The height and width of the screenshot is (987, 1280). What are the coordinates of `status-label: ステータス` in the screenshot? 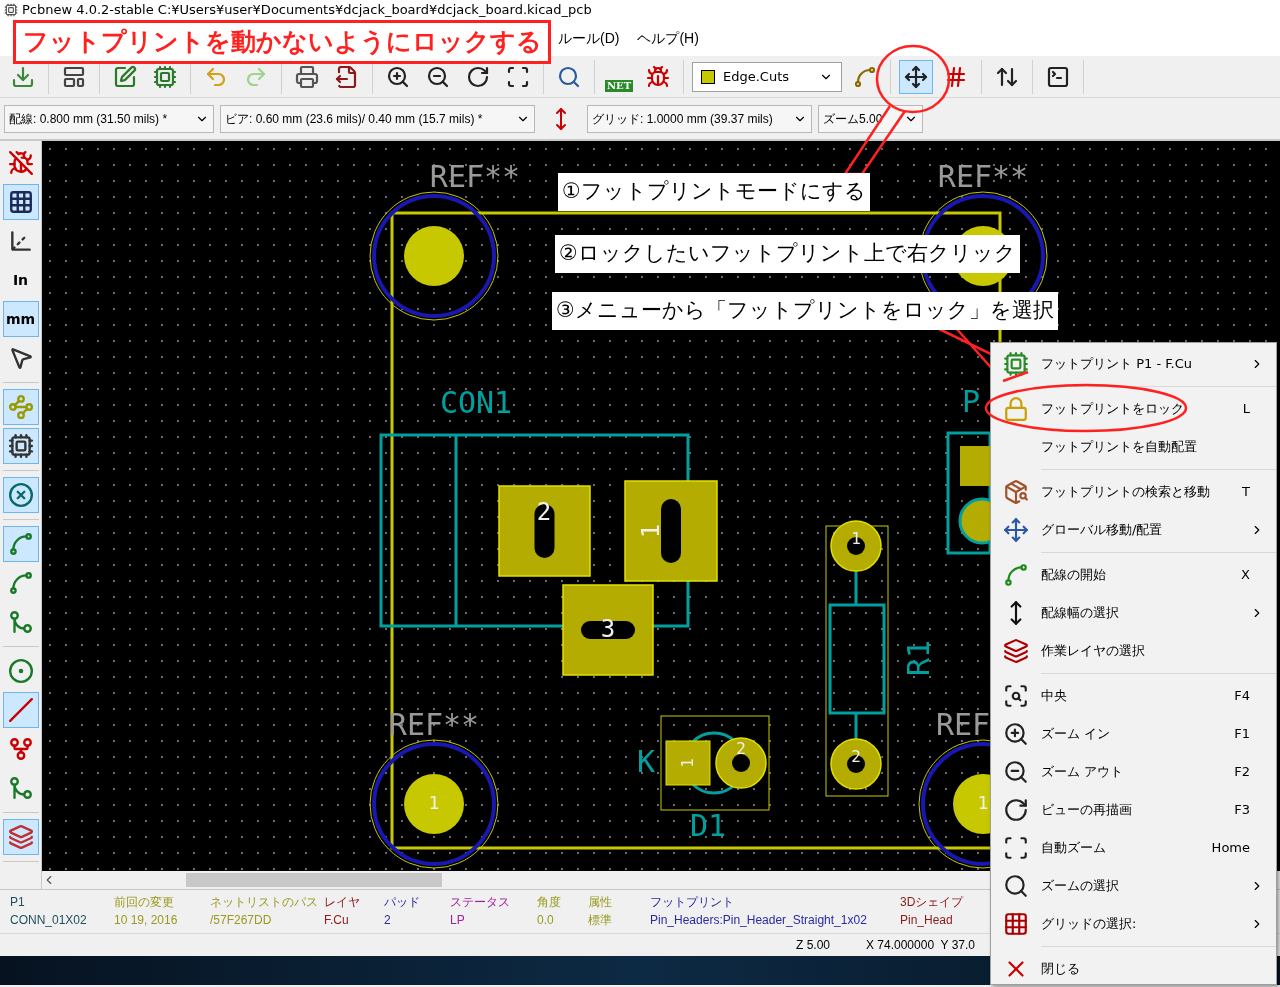 It's located at (480, 902).